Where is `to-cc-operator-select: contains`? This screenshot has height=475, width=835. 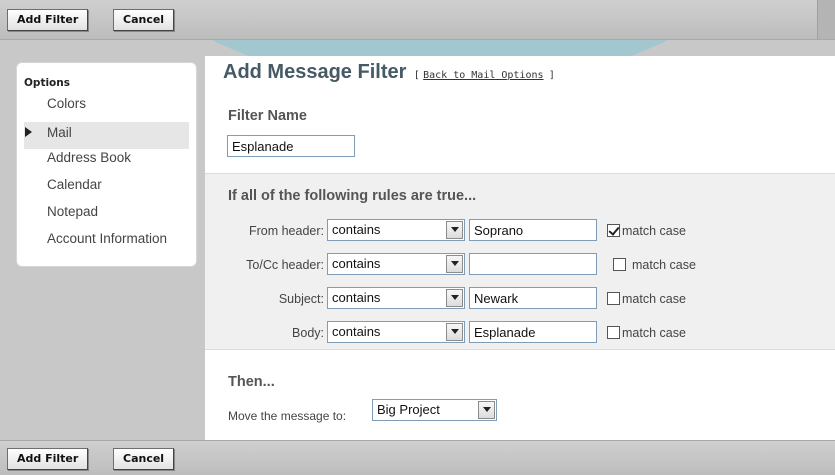
to-cc-operator-select: contains is located at coordinates (396, 264).